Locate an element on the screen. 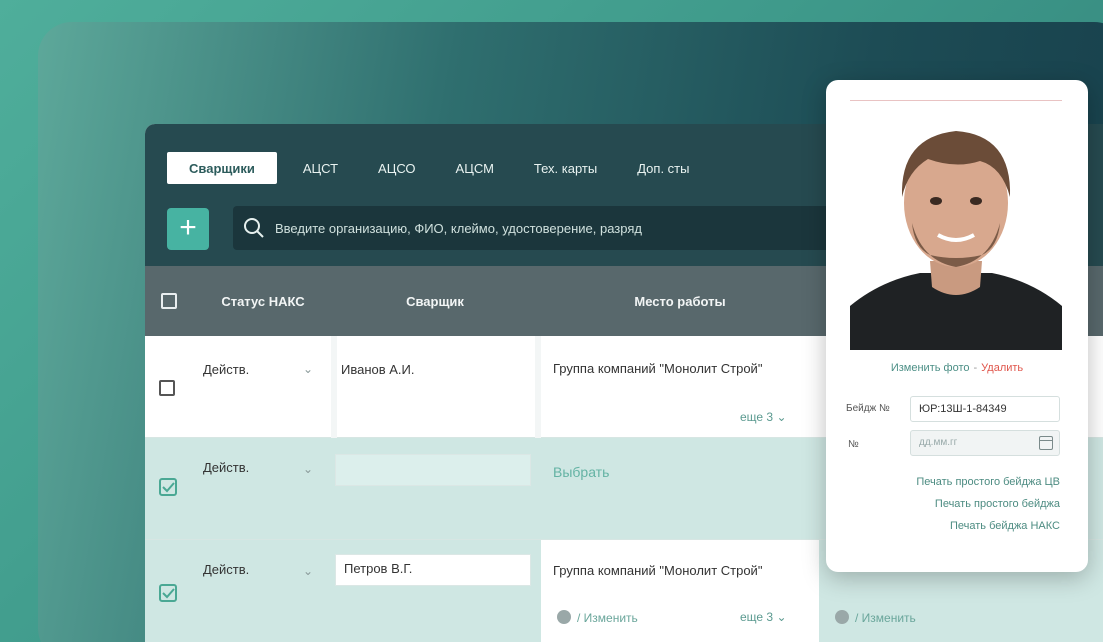 The width and height of the screenshot is (1103, 642). delete-photo-link: Удалить is located at coordinates (1002, 368).